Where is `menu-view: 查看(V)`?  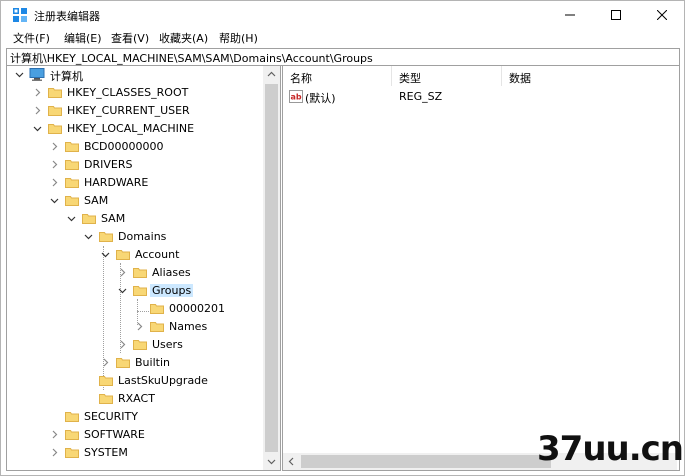
menu-view: 查看(V) is located at coordinates (130, 38).